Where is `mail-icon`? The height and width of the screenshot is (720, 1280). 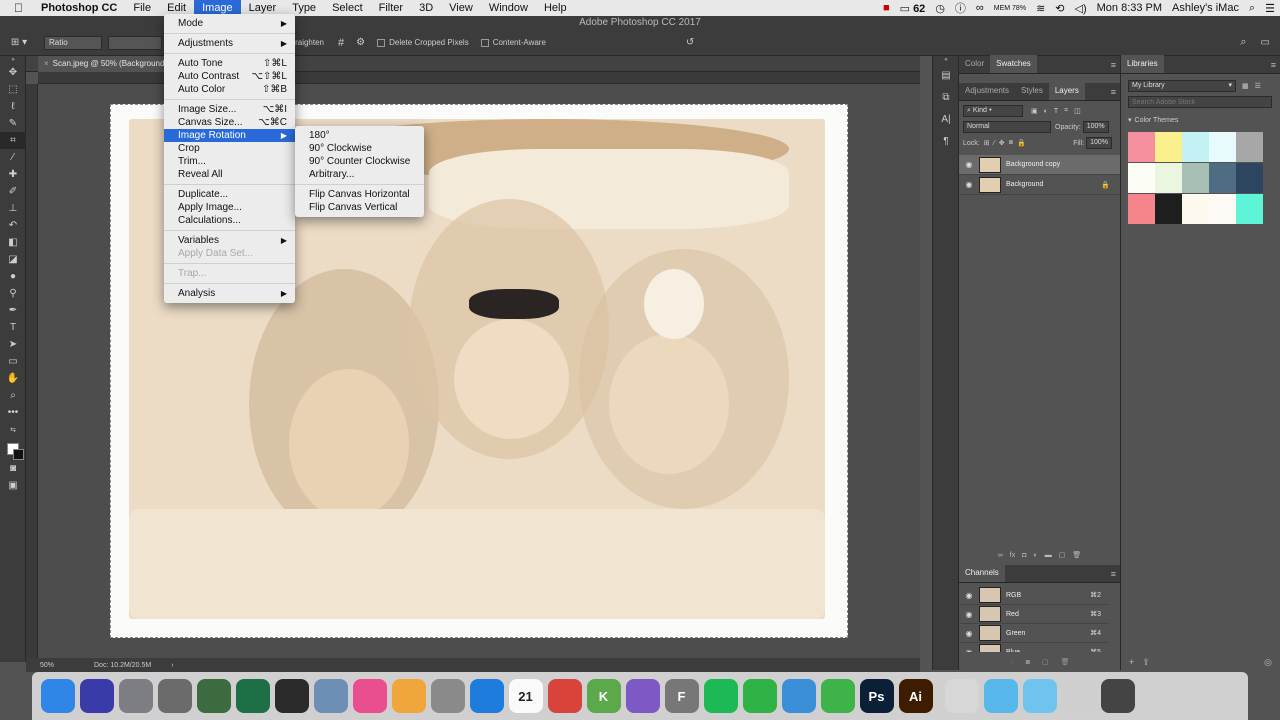 mail-icon is located at coordinates (798, 696).